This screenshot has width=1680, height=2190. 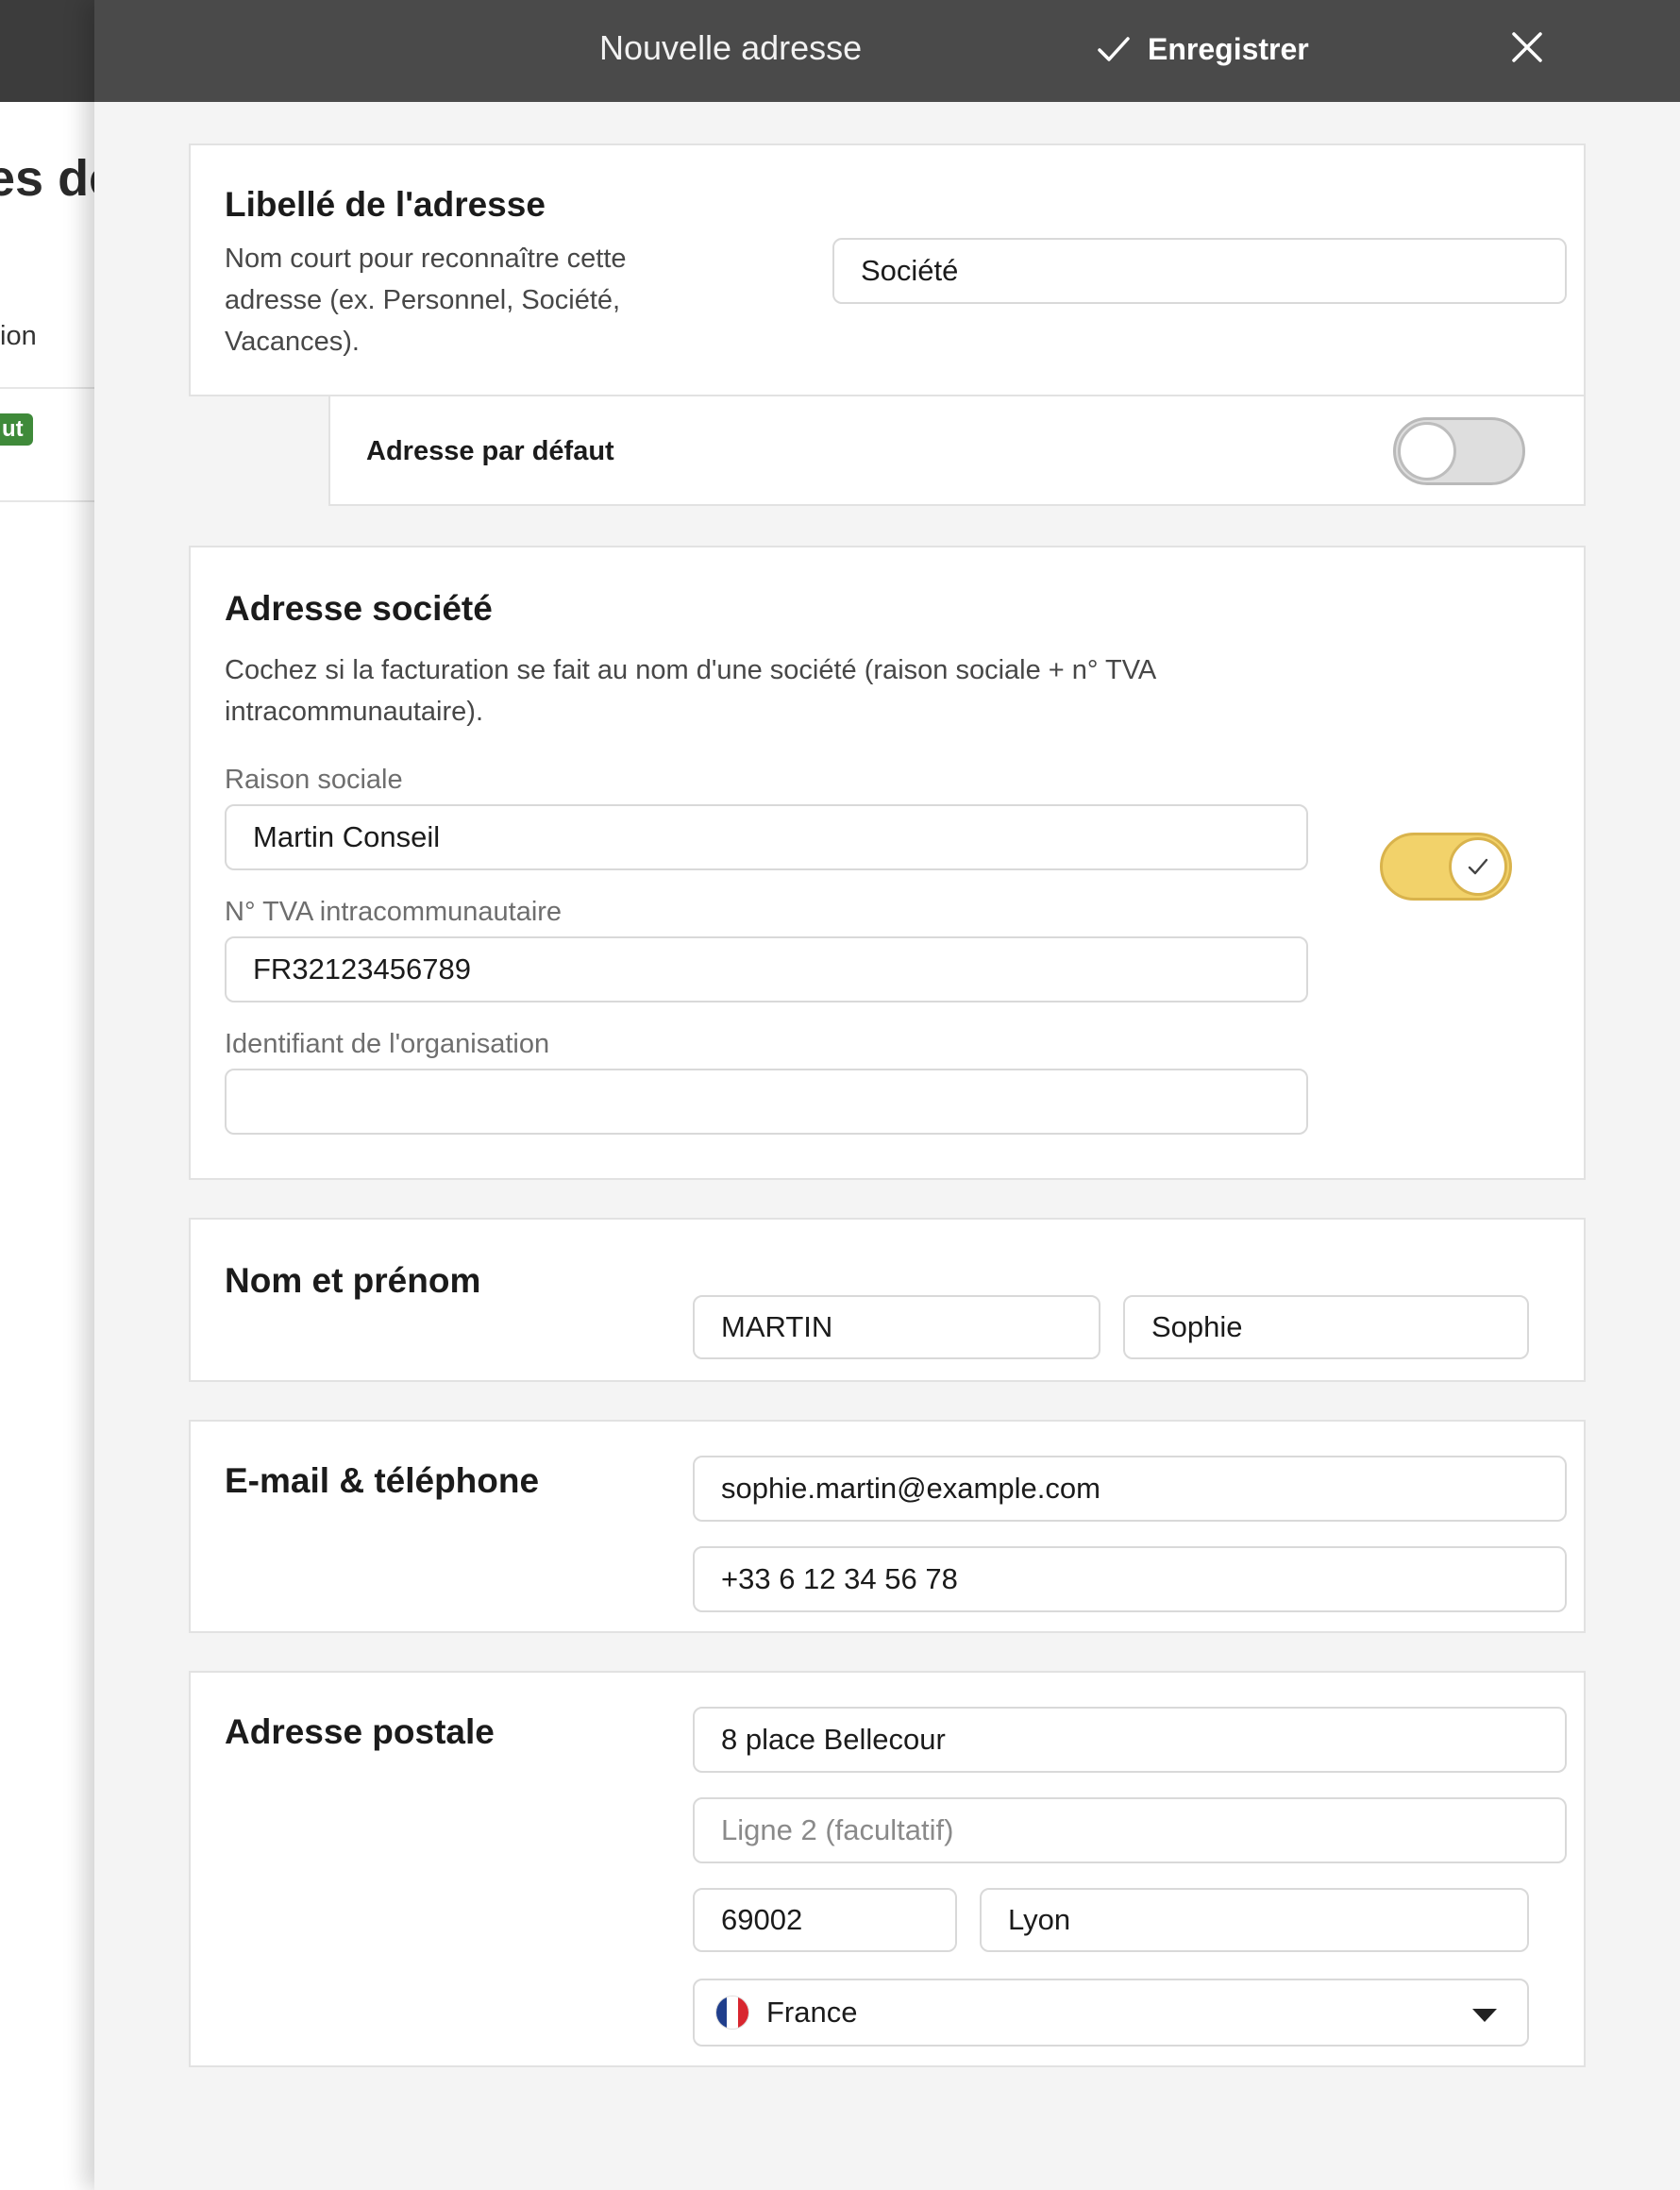 I want to click on address-label-input: Société, so click(x=1199, y=271).